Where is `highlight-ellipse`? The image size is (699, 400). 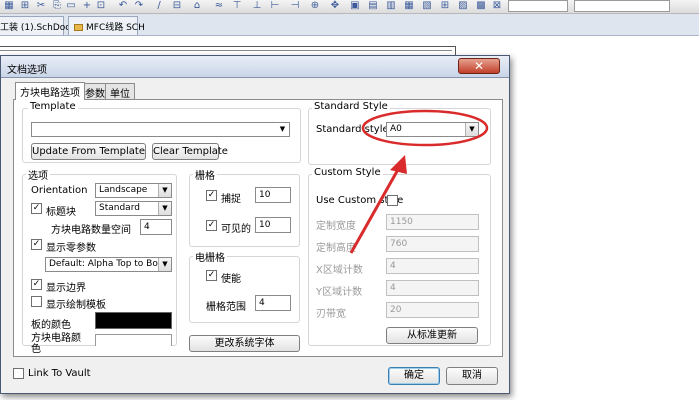
highlight-ellipse is located at coordinates (425, 128).